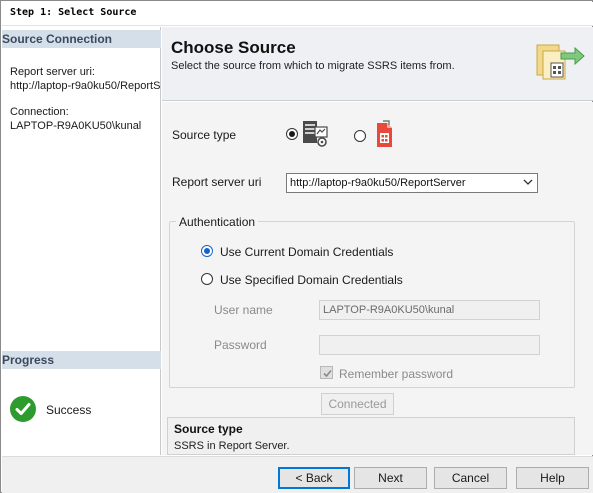  I want to click on remember-password-checkbox, so click(326, 372).